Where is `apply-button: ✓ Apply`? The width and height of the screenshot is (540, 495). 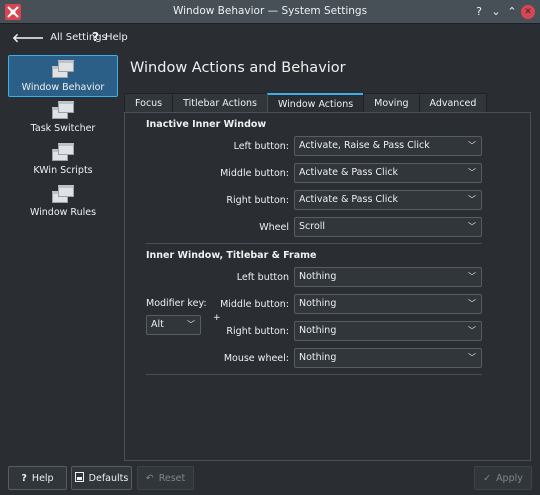
apply-button: ✓ Apply is located at coordinates (503, 478).